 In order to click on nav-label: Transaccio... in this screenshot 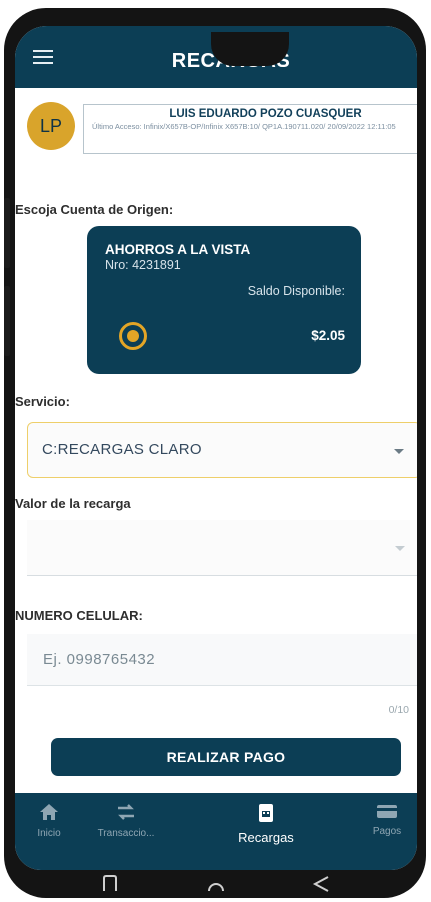, I will do `click(126, 833)`.